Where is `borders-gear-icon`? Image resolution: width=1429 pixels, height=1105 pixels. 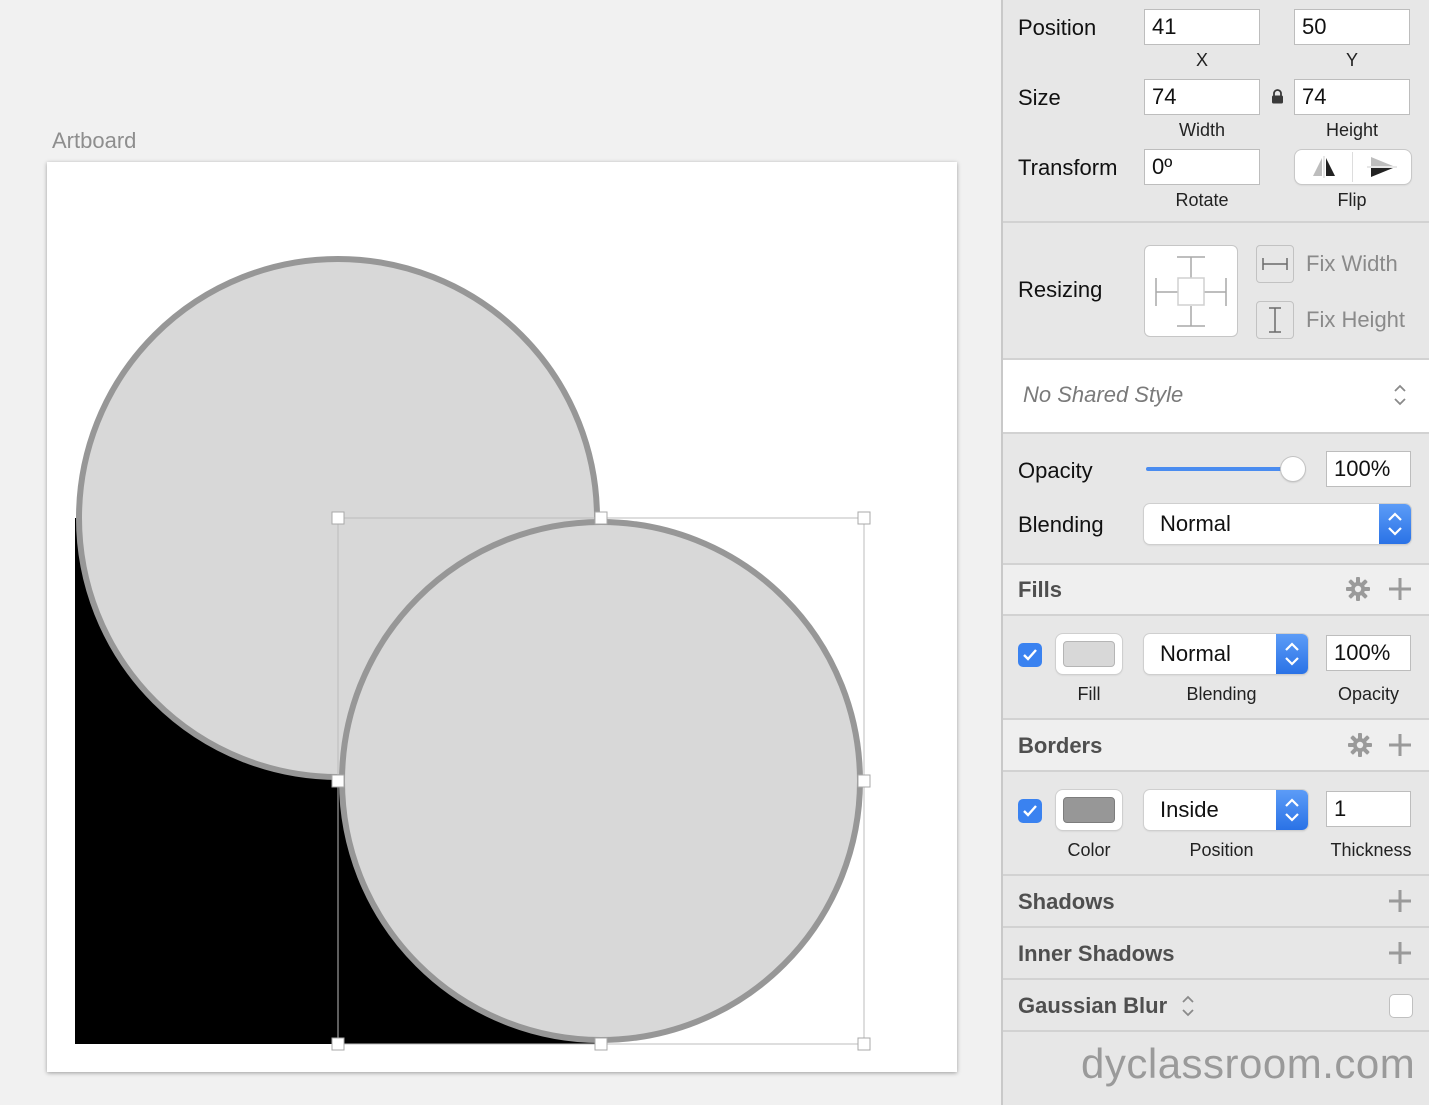 borders-gear-icon is located at coordinates (1360, 745).